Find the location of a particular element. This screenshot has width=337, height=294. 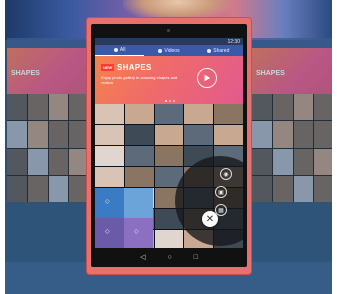

side-screen-left: SHAPES is located at coordinates (48, 120).